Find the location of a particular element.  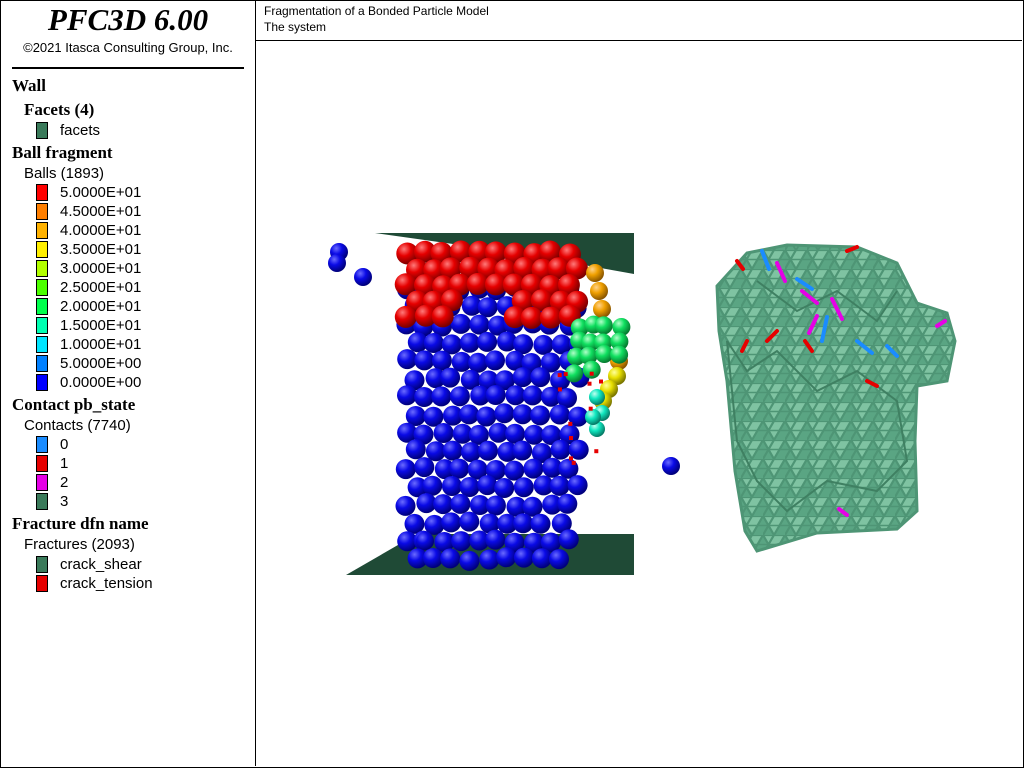

plot-title: Fragmentation of a Bonded Particle Model is located at coordinates (376, 11).